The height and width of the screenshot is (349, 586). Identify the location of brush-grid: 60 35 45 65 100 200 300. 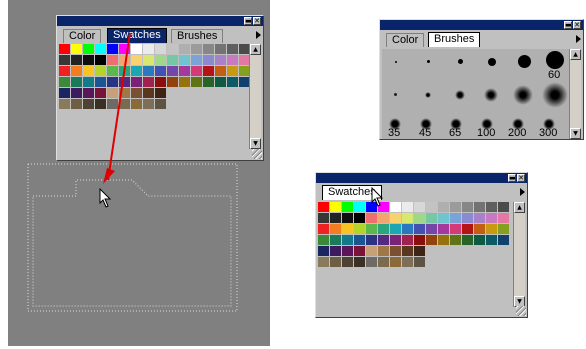
(475, 94).